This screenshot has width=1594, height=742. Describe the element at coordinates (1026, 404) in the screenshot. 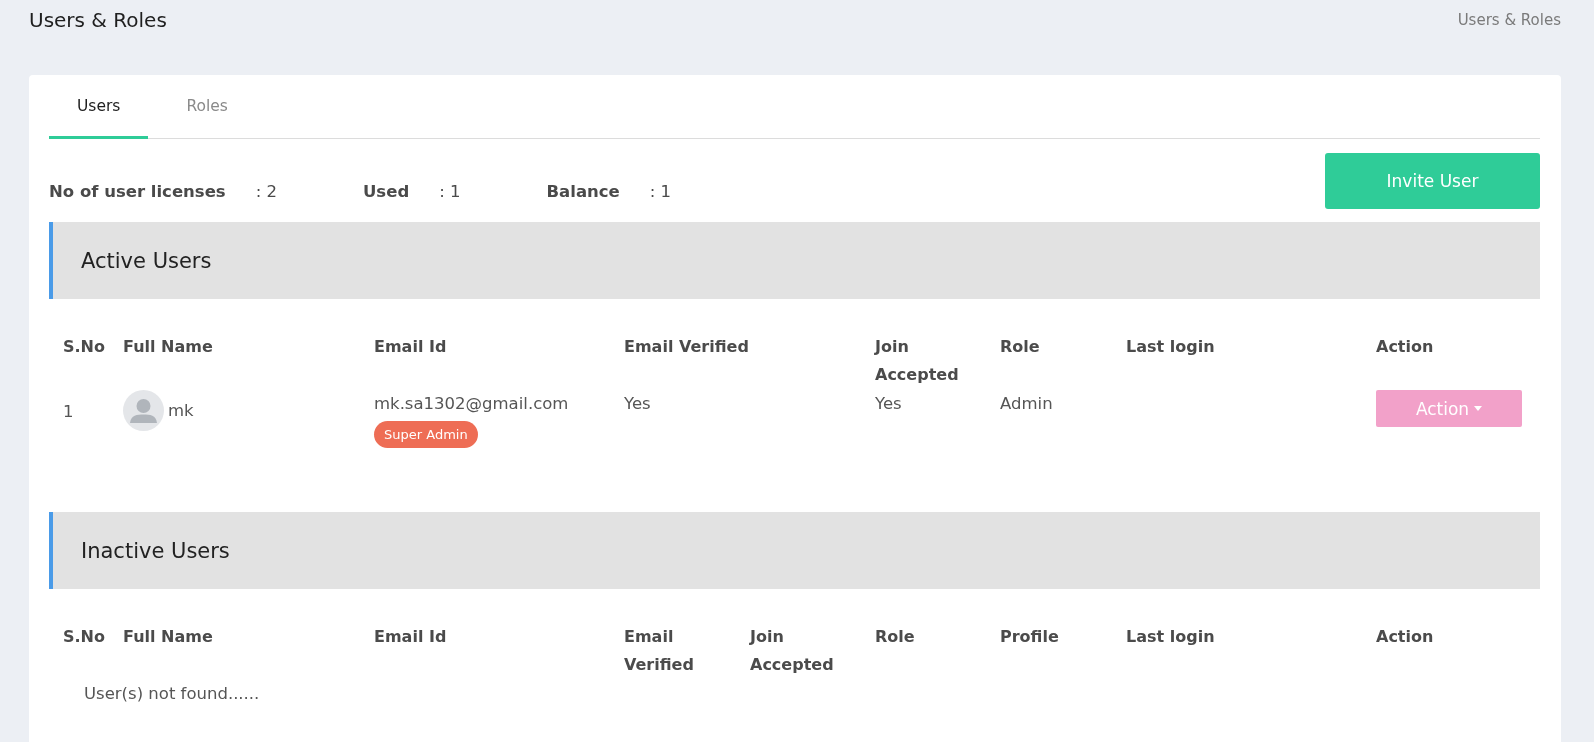

I see `table-cell-text: Admin` at that location.